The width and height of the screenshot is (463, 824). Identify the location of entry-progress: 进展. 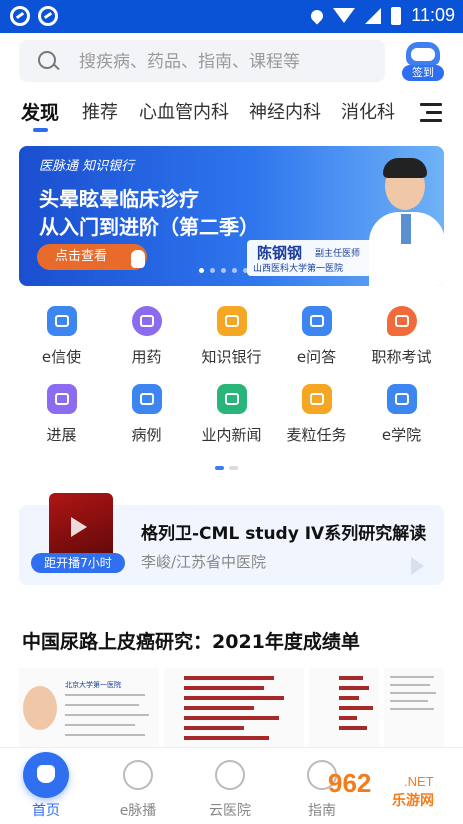
(61, 414).